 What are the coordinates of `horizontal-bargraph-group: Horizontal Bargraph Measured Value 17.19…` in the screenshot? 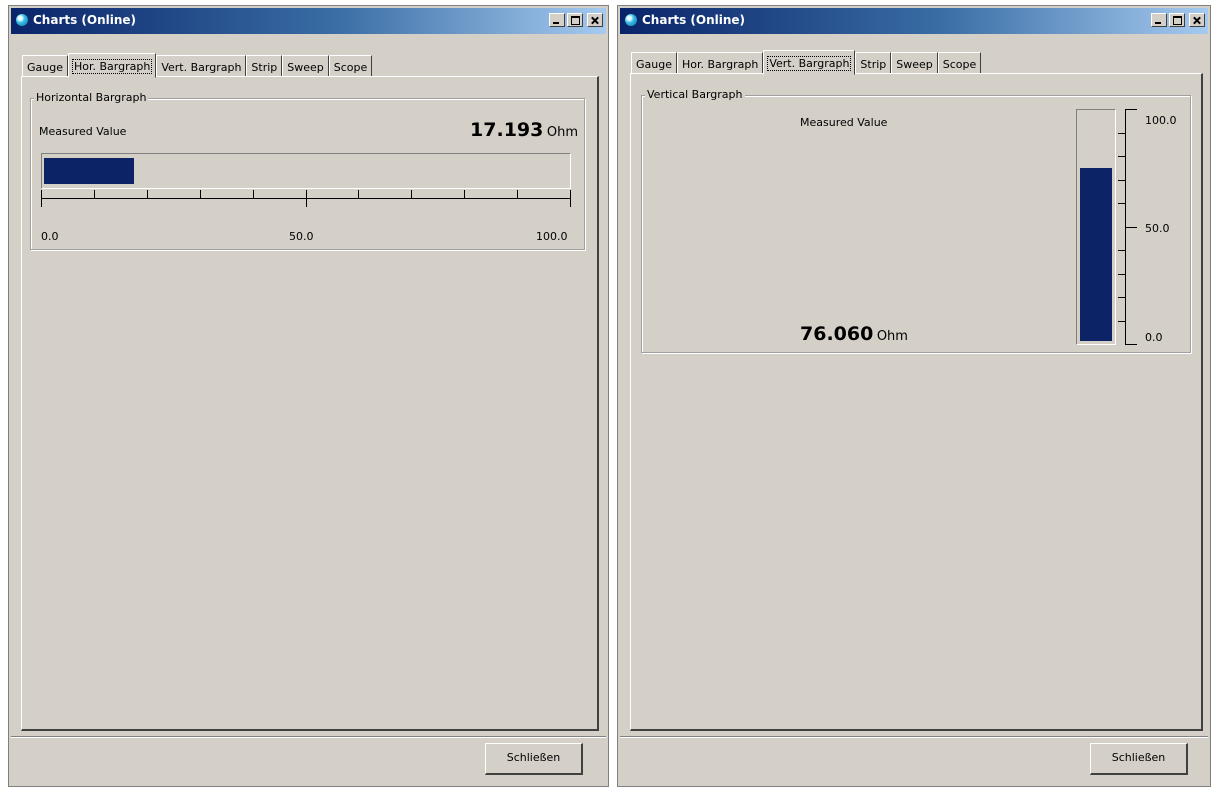 It's located at (307, 170).